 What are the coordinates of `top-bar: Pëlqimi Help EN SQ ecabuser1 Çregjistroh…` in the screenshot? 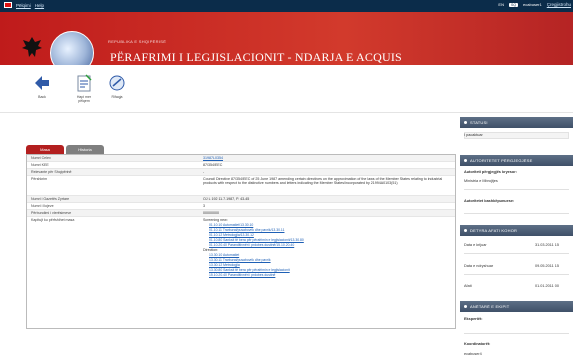 It's located at (286, 6).